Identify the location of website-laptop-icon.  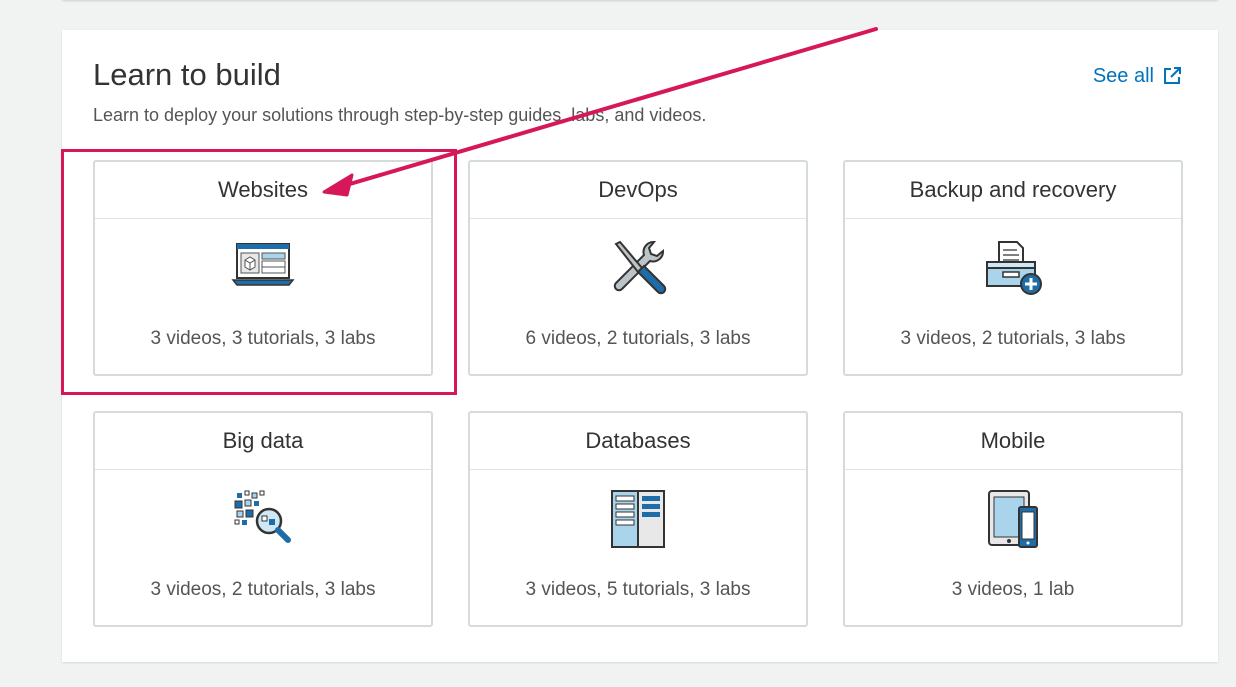
(263, 268).